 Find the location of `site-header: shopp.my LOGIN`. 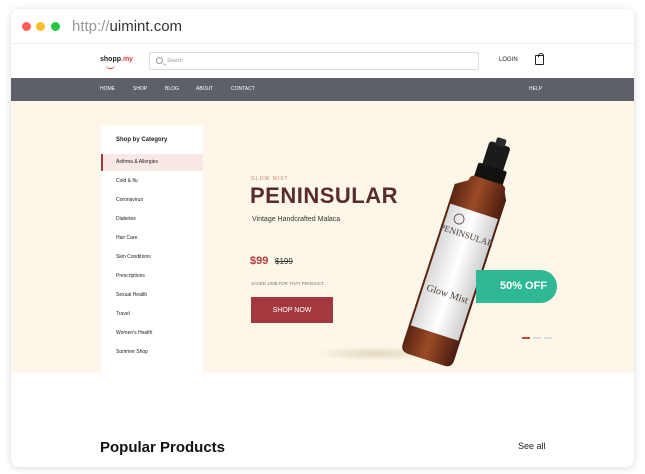

site-header: shopp.my LOGIN is located at coordinates (322, 60).